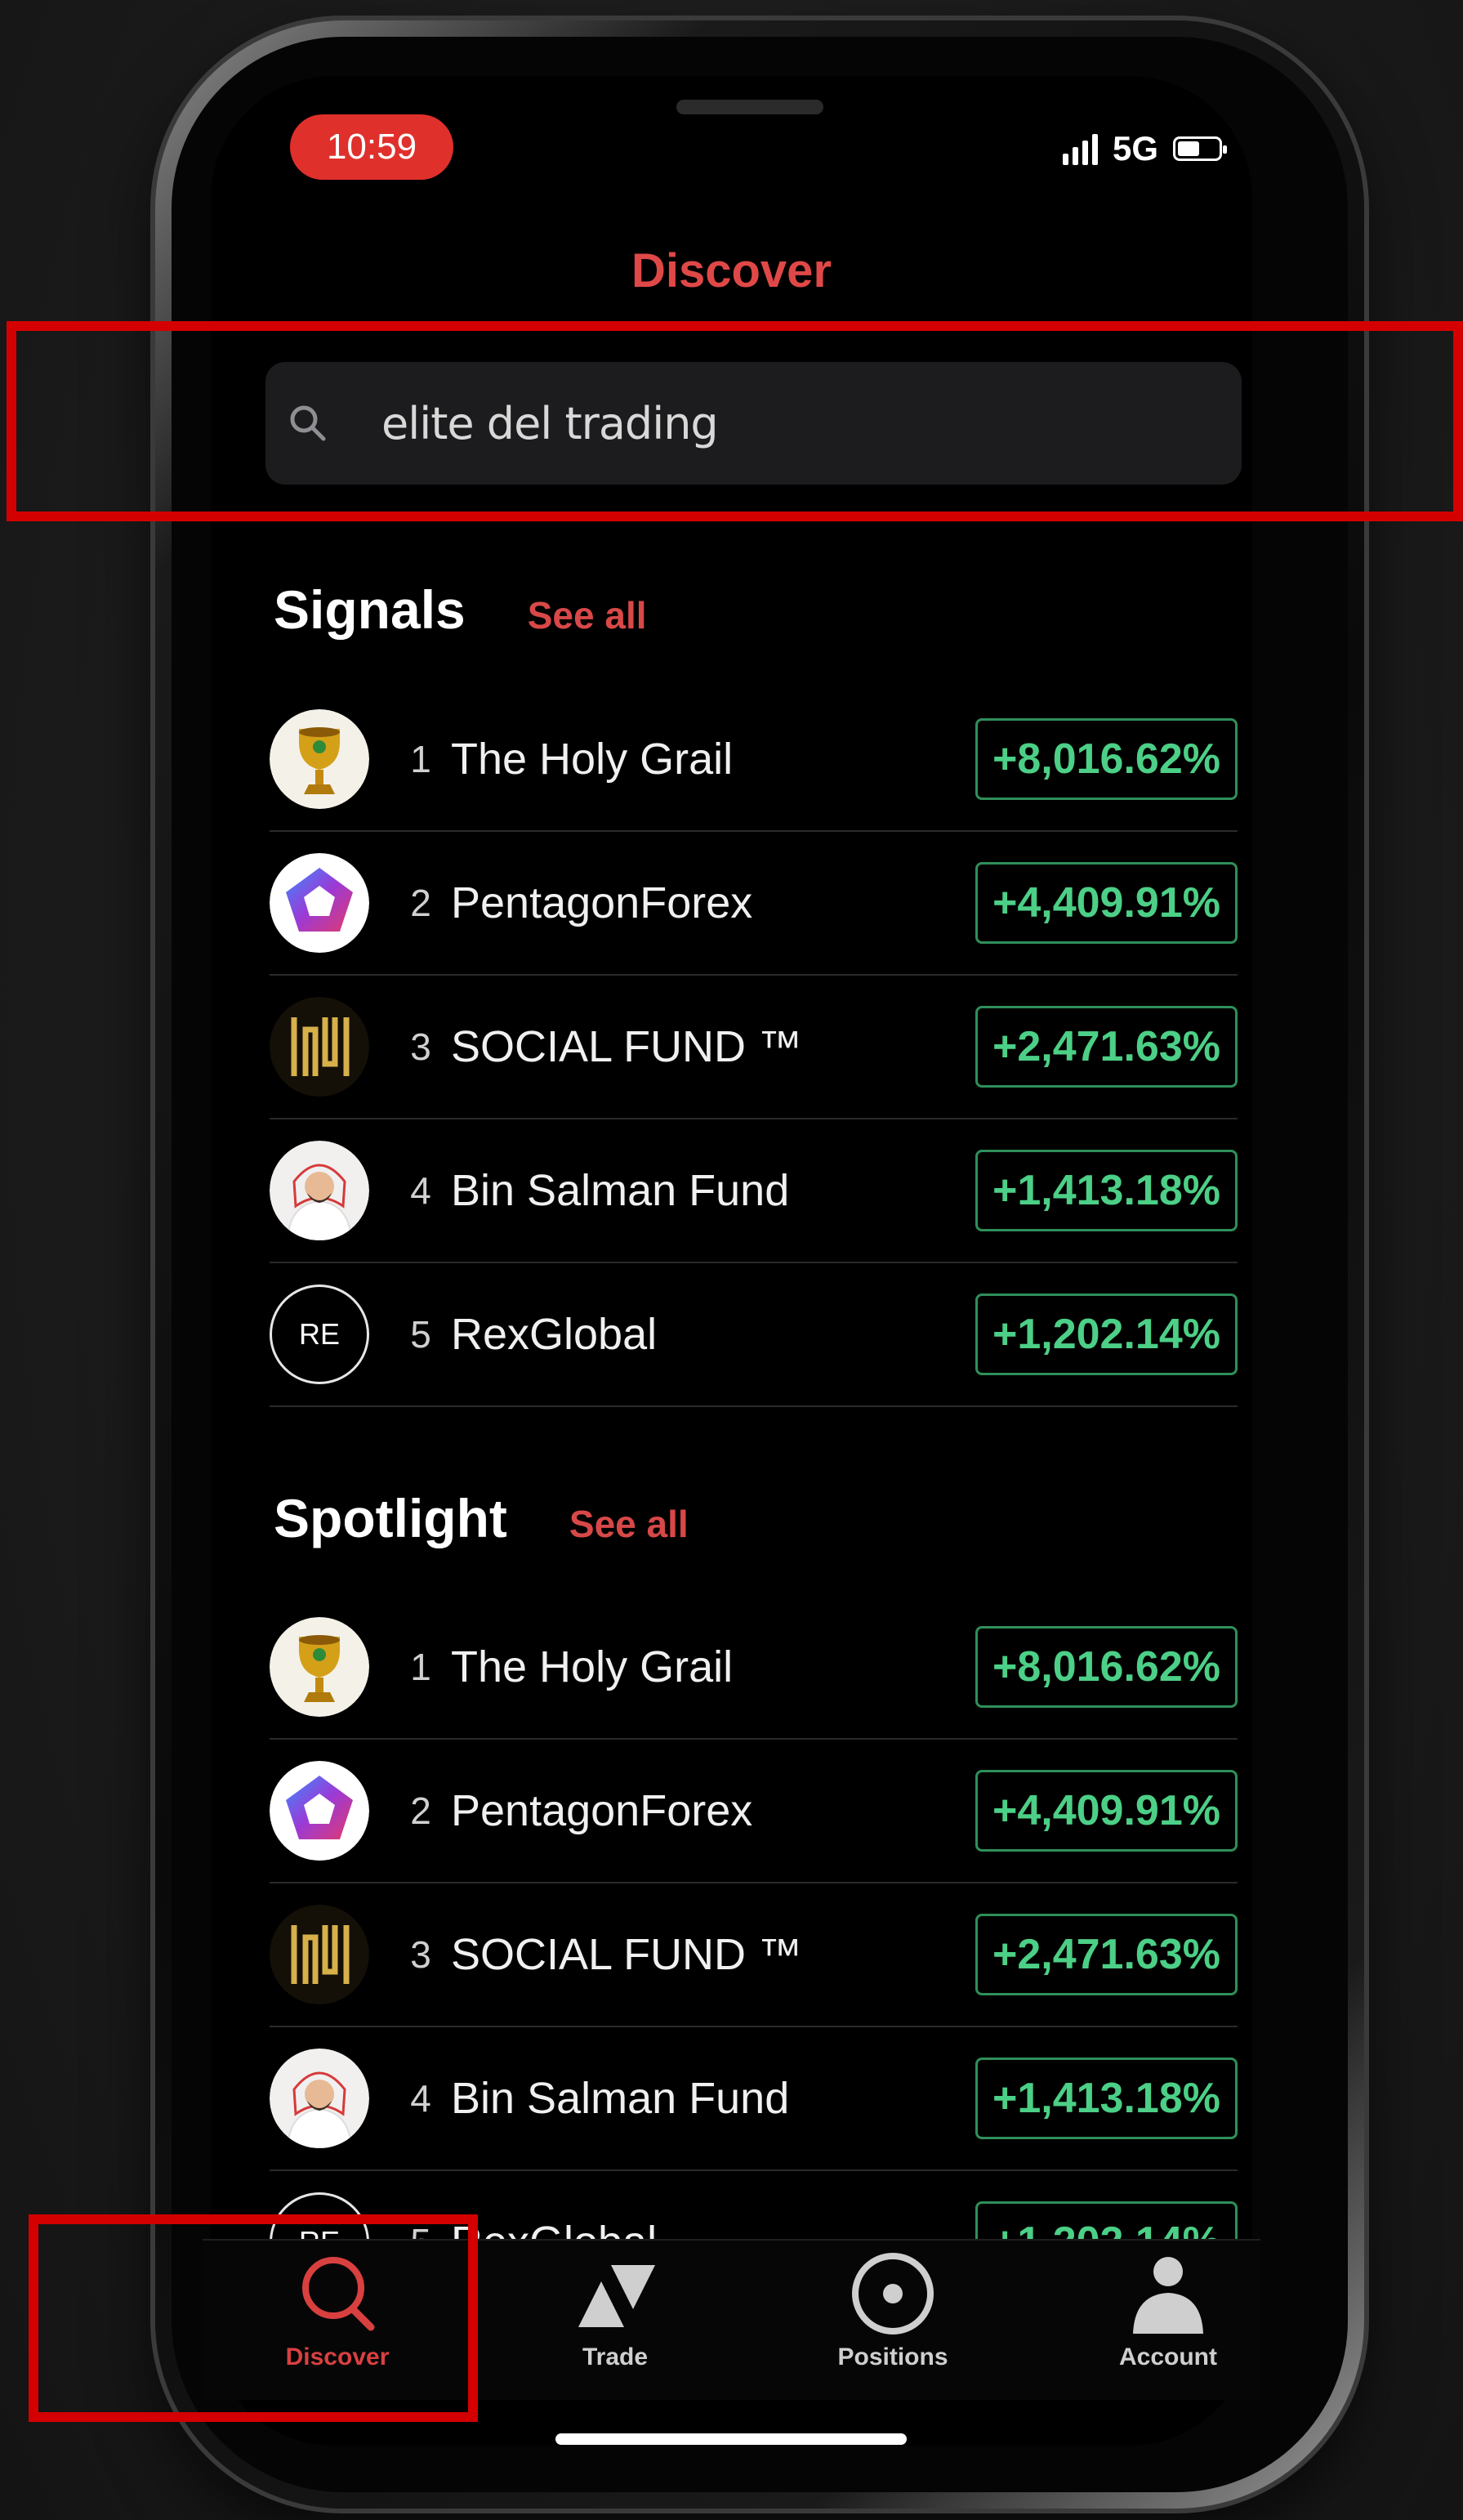 The width and height of the screenshot is (1463, 2520). Describe the element at coordinates (1168, 2296) in the screenshot. I see `user-icon` at that location.